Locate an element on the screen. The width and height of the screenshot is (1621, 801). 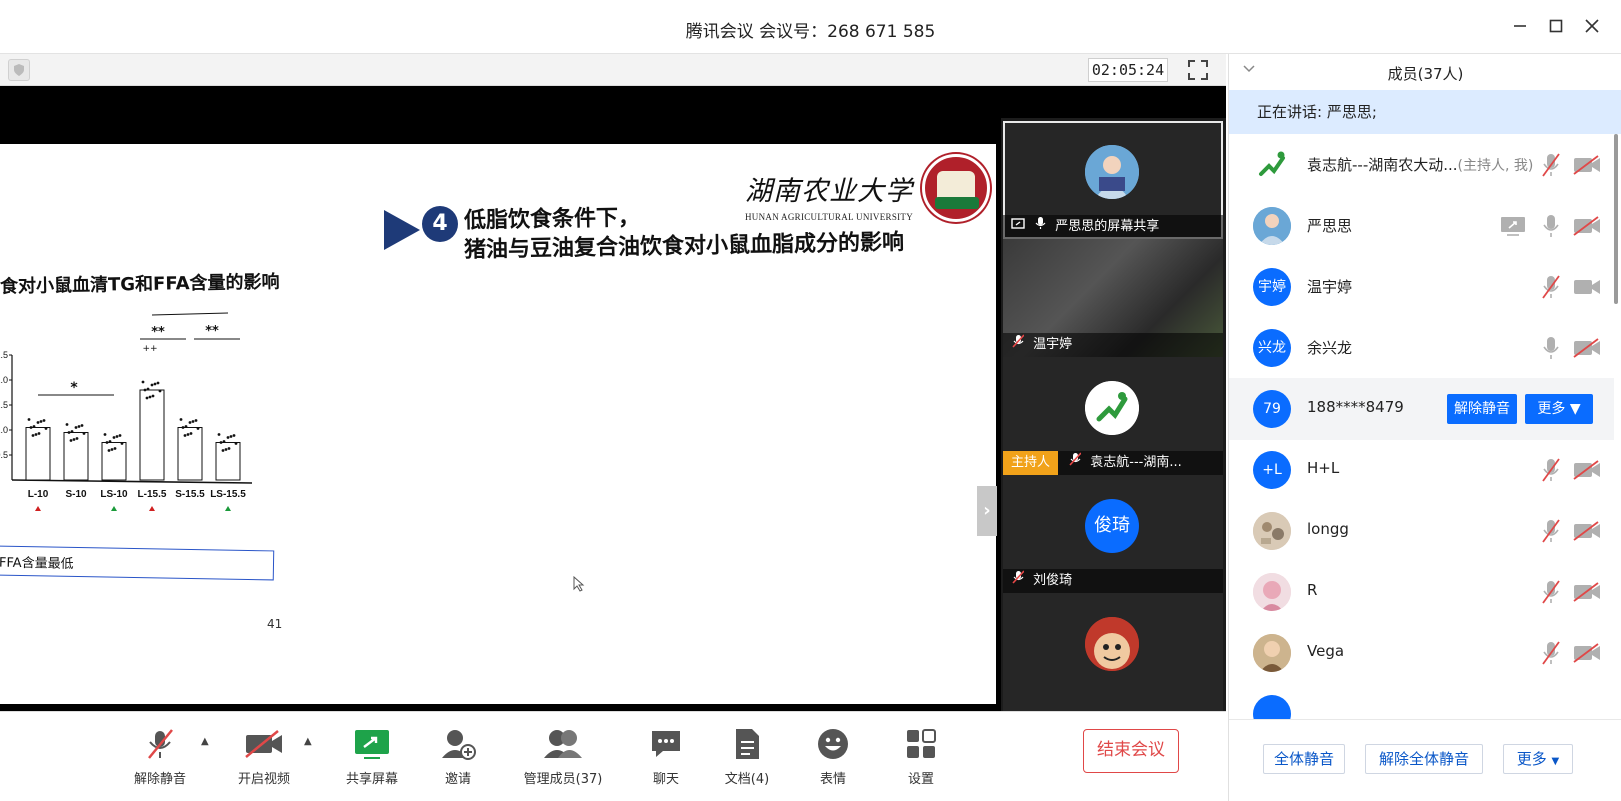
camera-on-icon is located at coordinates (1587, 287).